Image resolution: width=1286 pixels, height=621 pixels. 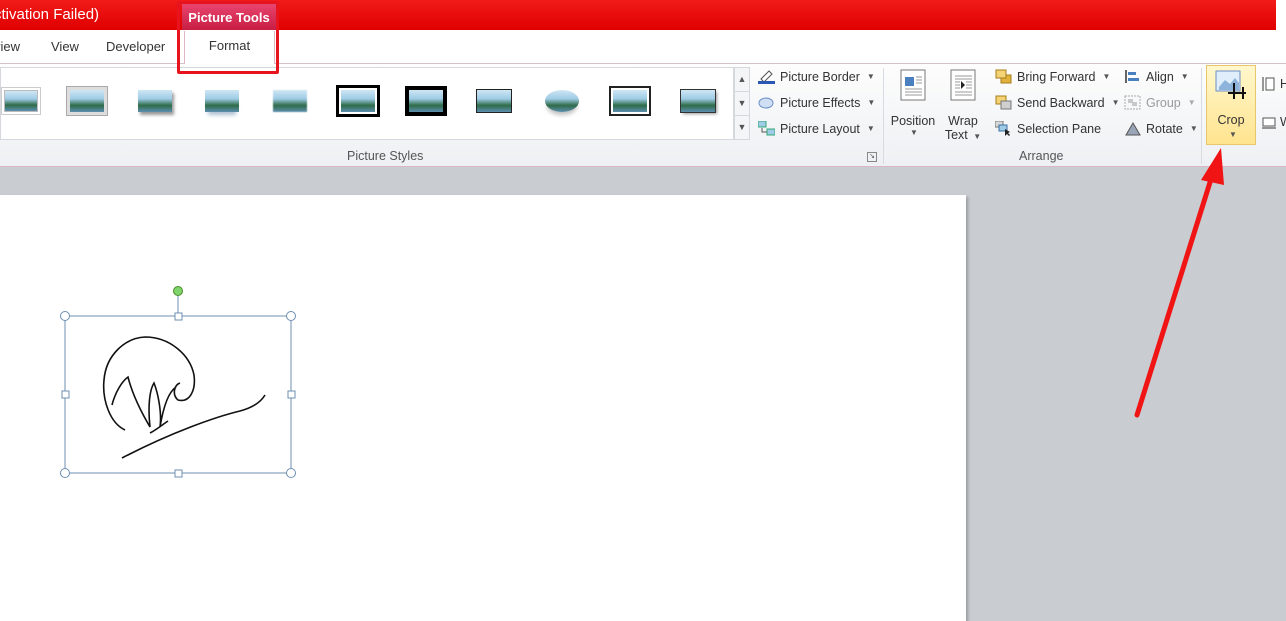 I want to click on selection-pane-button: Selection Pane, so click(x=1048, y=128).